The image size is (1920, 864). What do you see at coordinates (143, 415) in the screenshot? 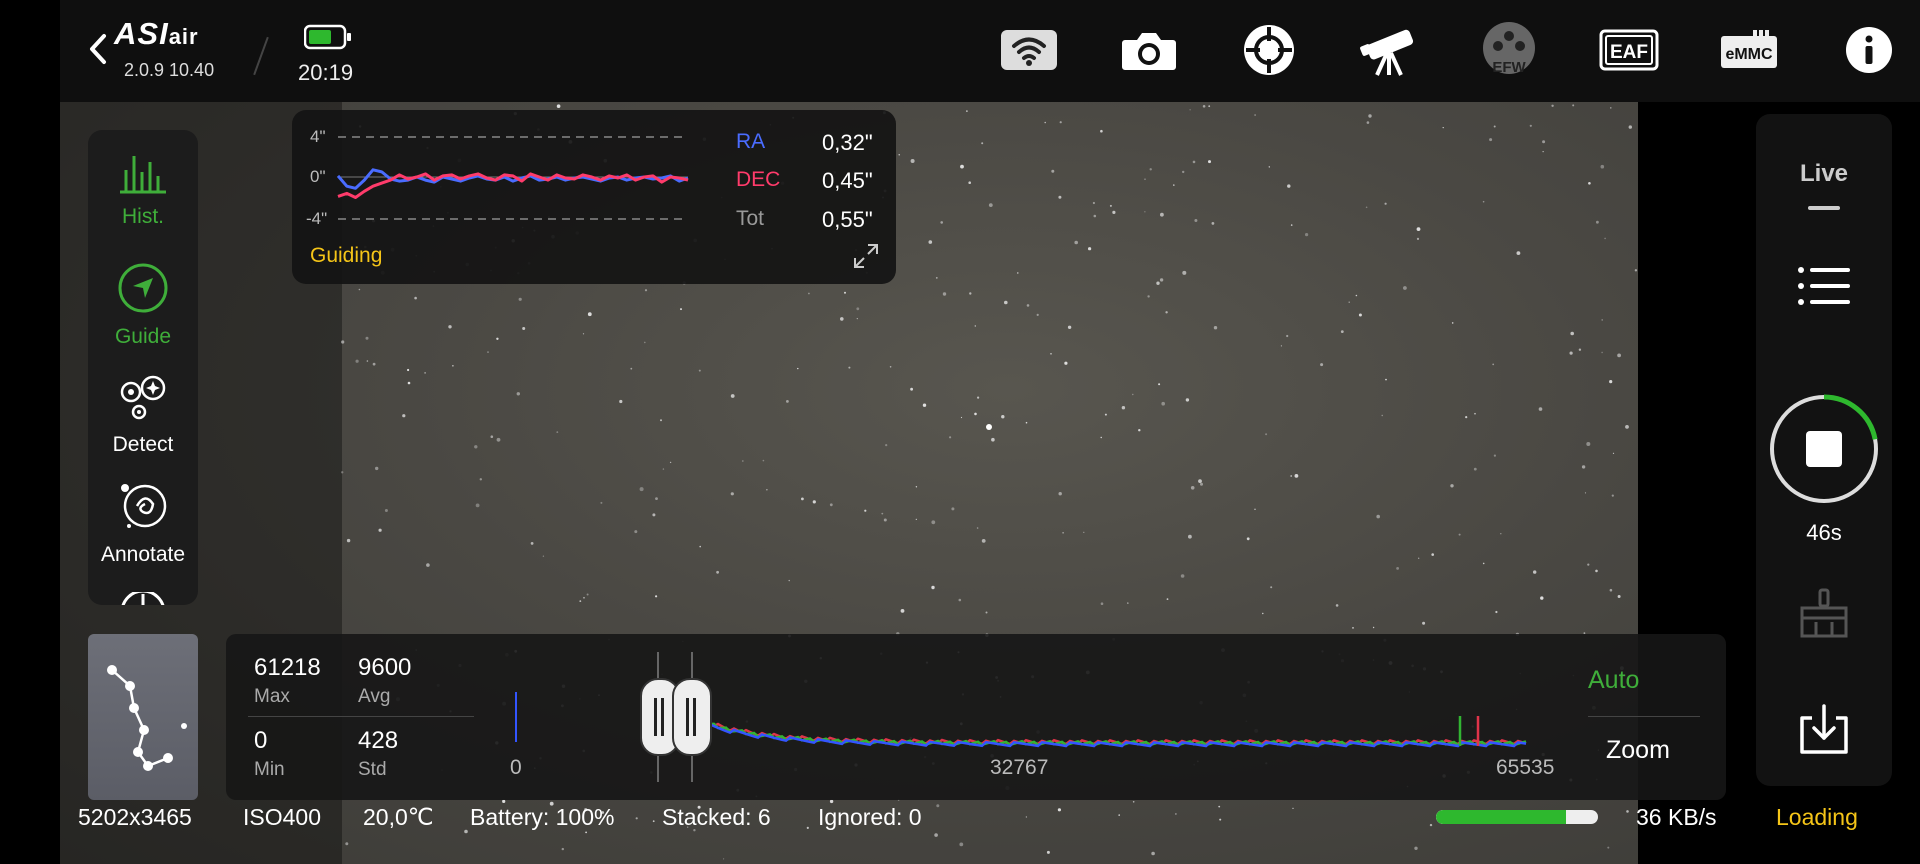
I see `nav-item-detect: Detect` at bounding box center [143, 415].